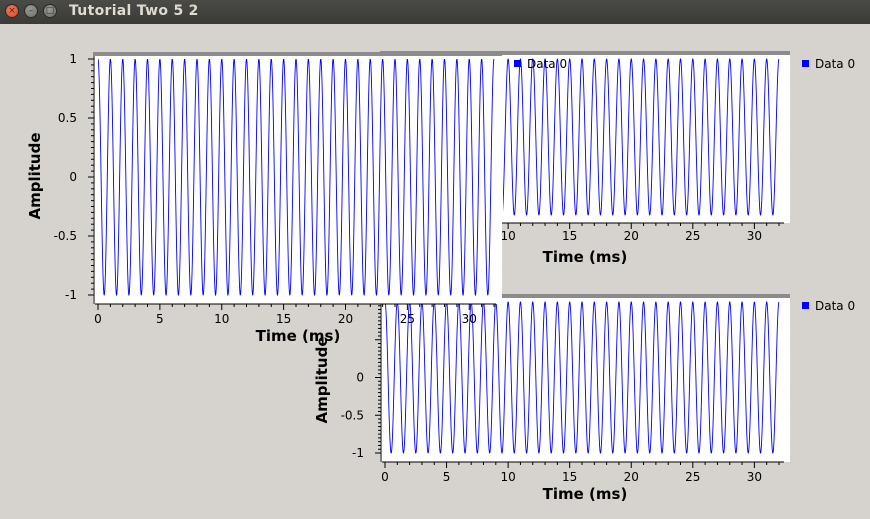 Image resolution: width=870 pixels, height=519 pixels. Describe the element at coordinates (297, 54) in the screenshot. I see `plot-top-border` at that location.